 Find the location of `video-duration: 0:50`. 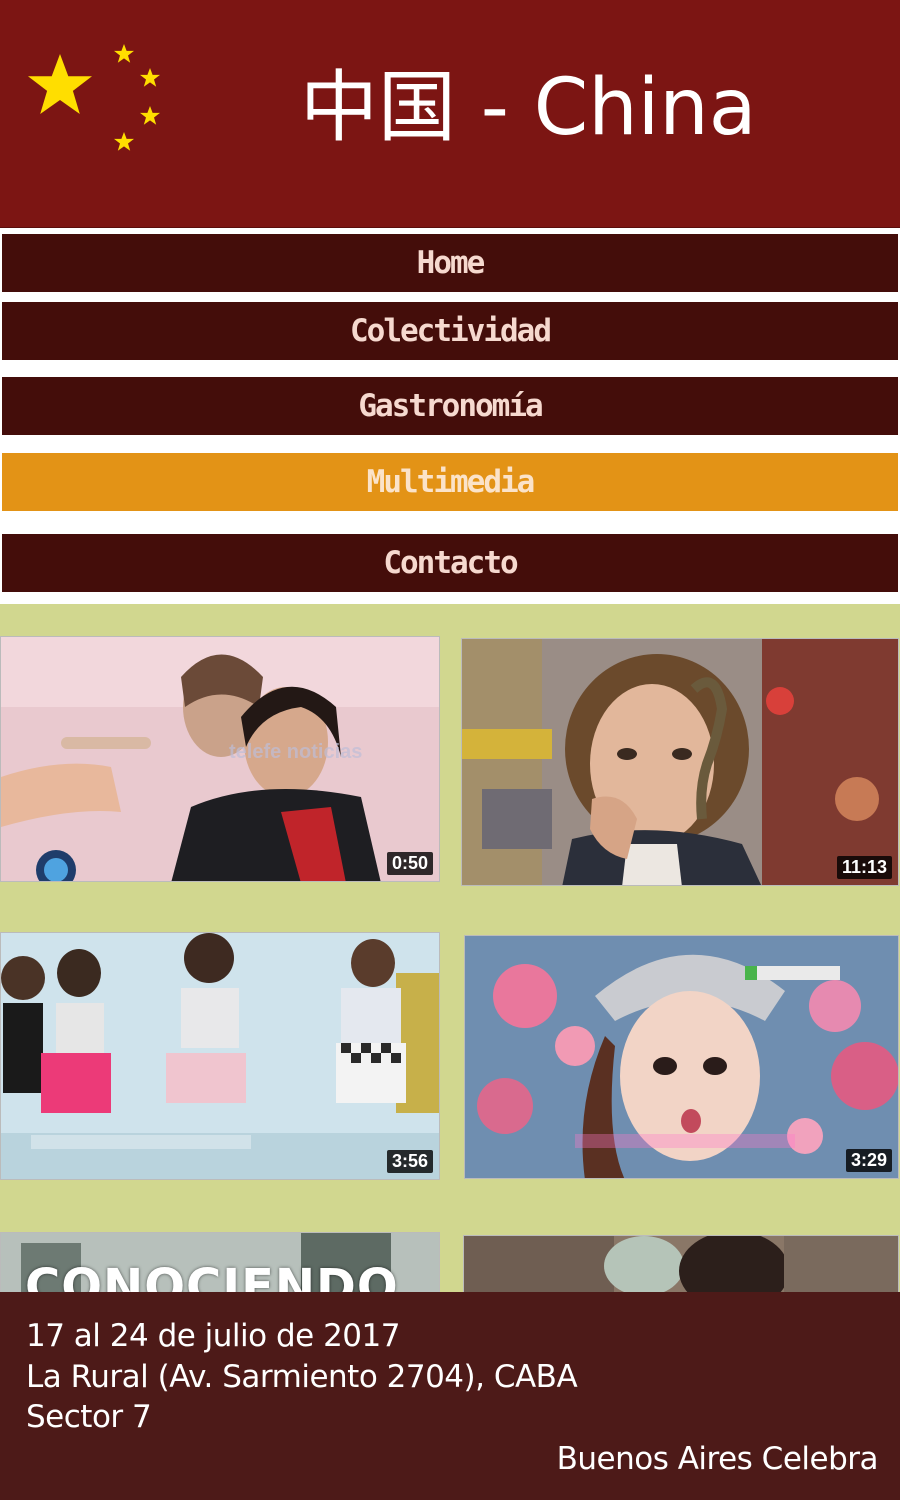

video-duration: 0:50 is located at coordinates (409, 863).